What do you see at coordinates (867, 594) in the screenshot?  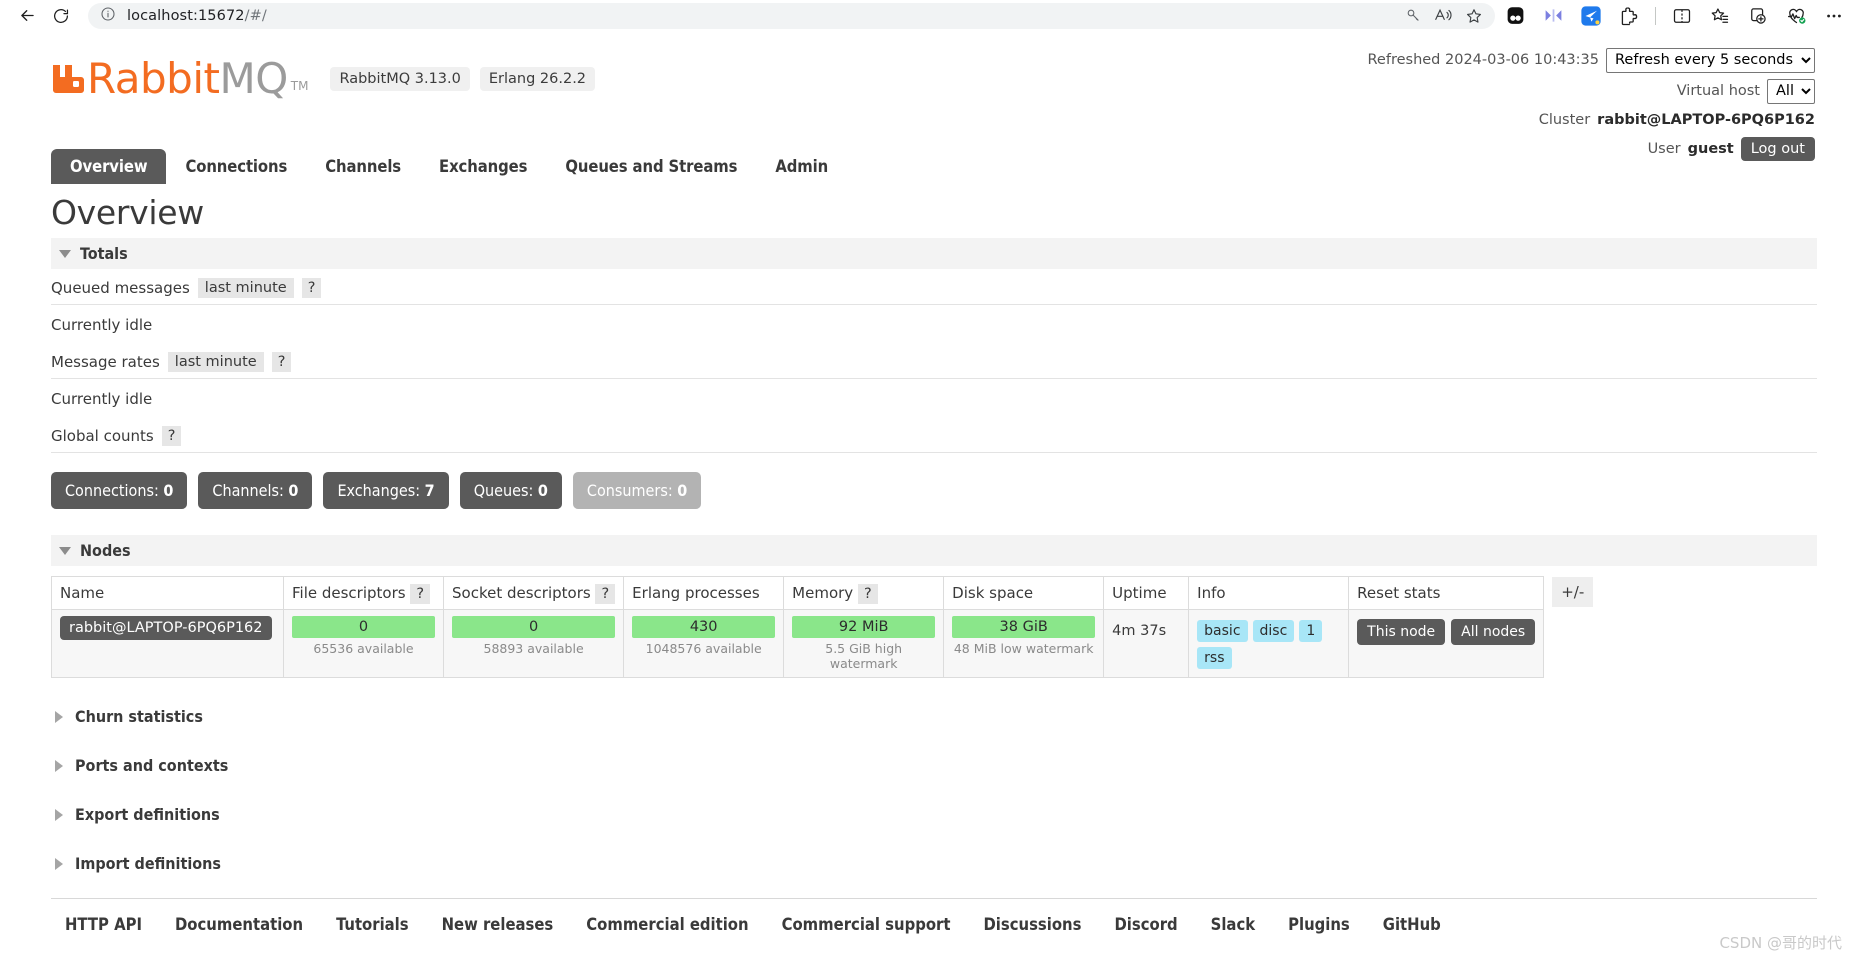 I see `memory-help-icon: ?` at bounding box center [867, 594].